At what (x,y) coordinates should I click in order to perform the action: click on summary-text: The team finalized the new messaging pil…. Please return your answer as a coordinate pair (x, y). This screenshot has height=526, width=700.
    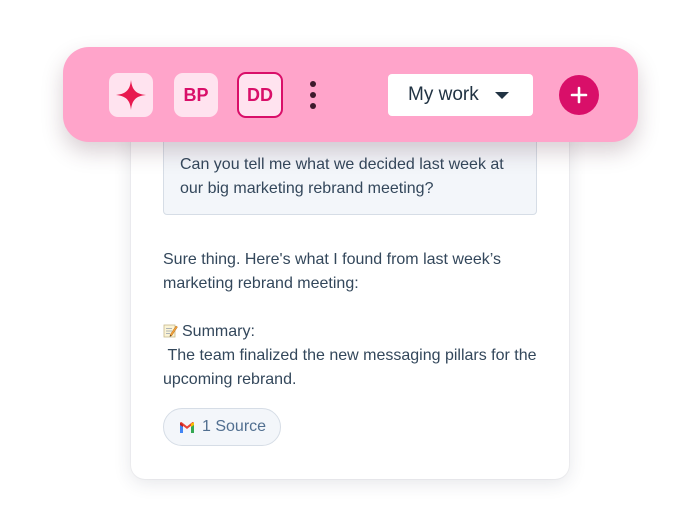
    Looking at the image, I should click on (352, 367).